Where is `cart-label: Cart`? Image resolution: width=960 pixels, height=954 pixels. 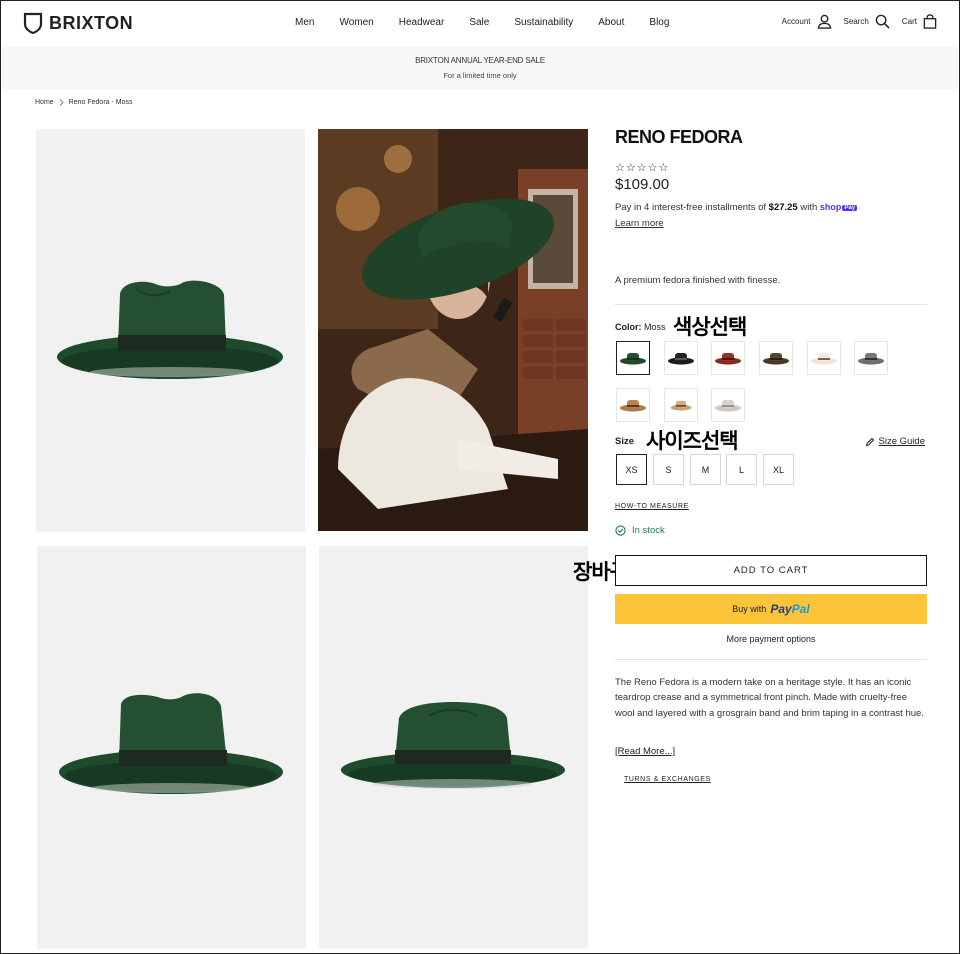
cart-label: Cart is located at coordinates (909, 21).